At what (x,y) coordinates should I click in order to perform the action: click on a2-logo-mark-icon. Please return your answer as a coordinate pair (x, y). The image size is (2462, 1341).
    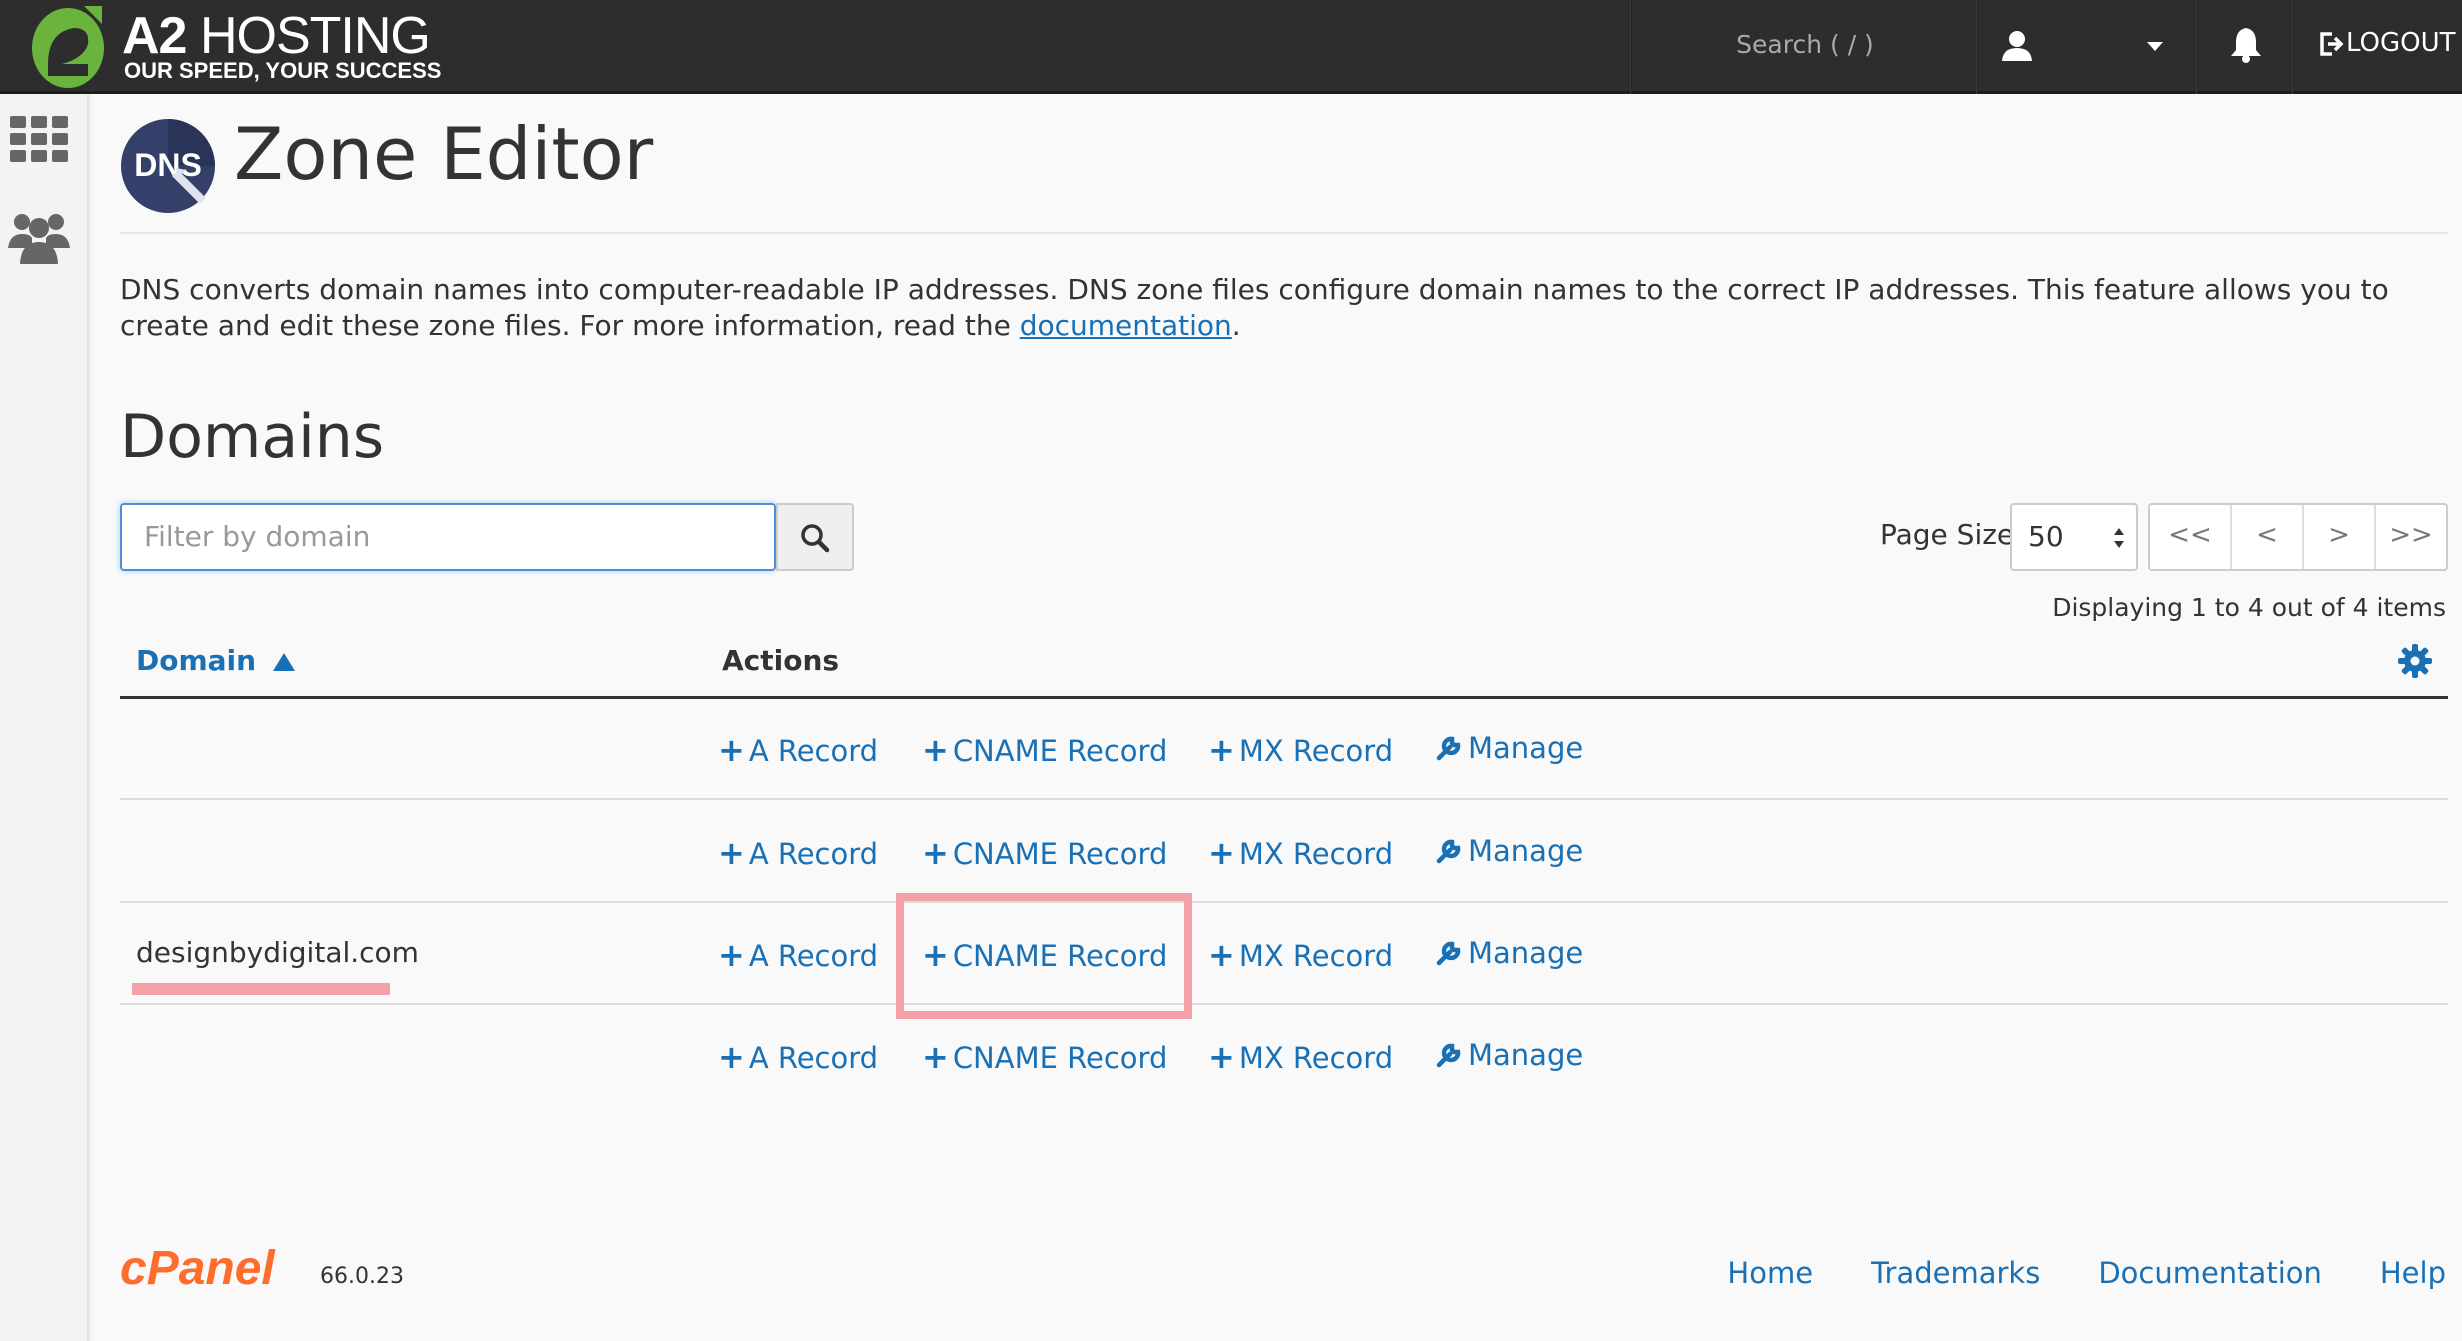
    Looking at the image, I should click on (68, 47).